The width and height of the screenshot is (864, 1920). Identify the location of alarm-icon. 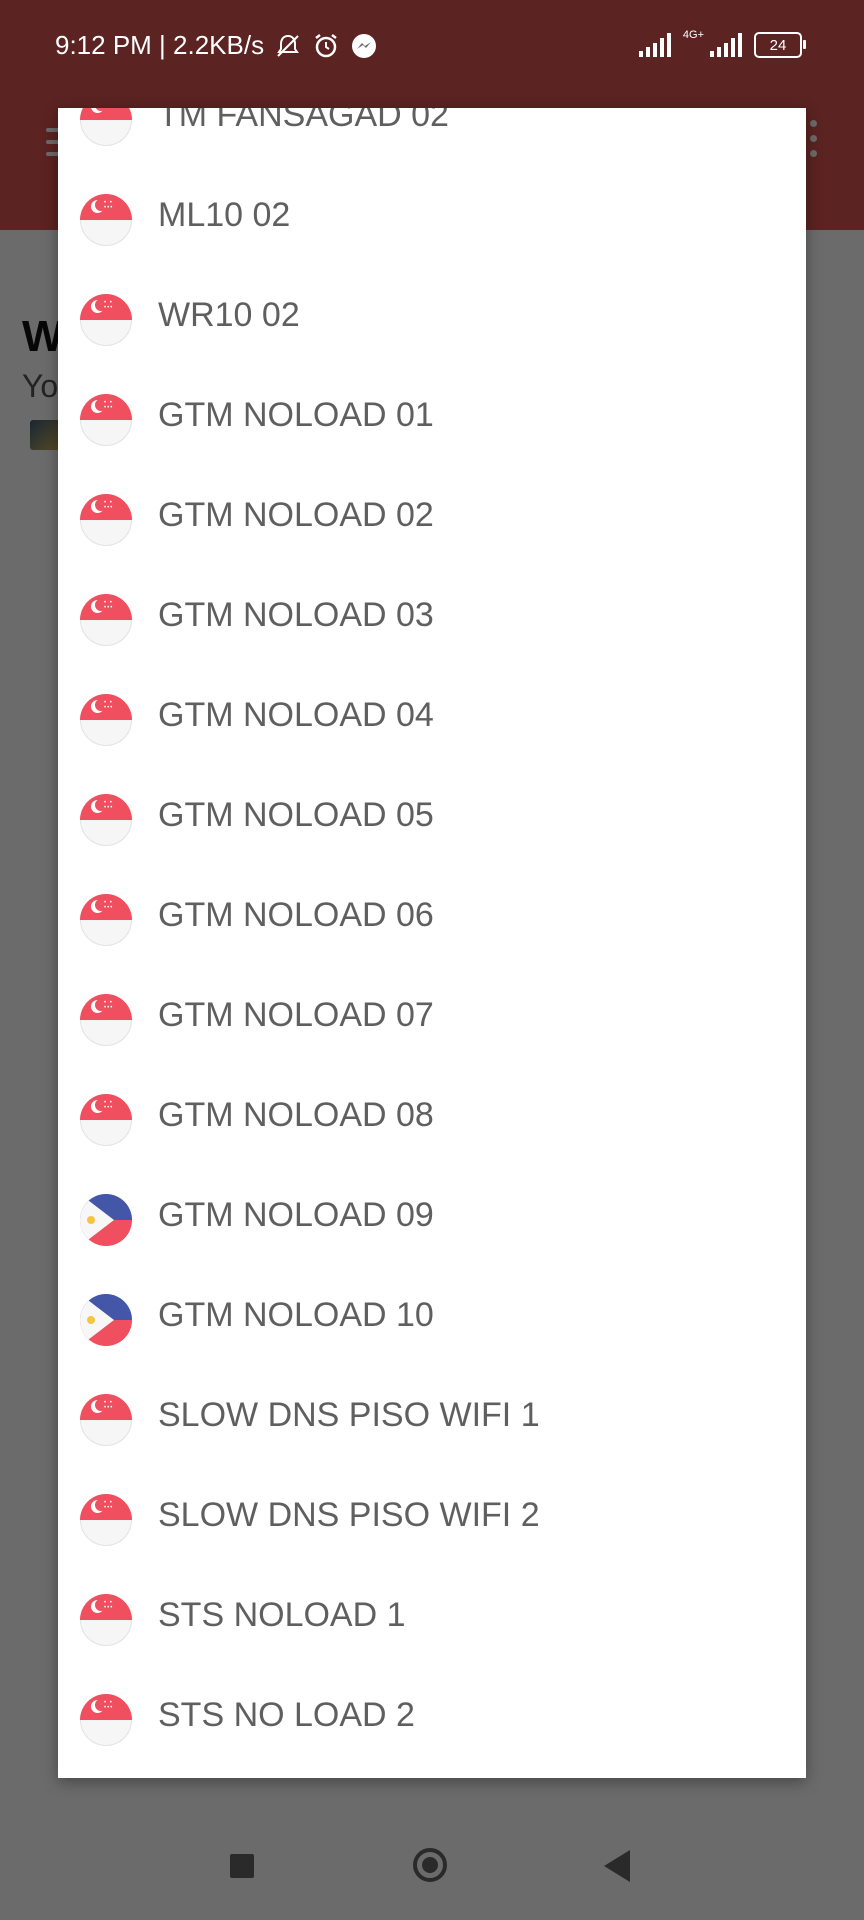
(326, 46).